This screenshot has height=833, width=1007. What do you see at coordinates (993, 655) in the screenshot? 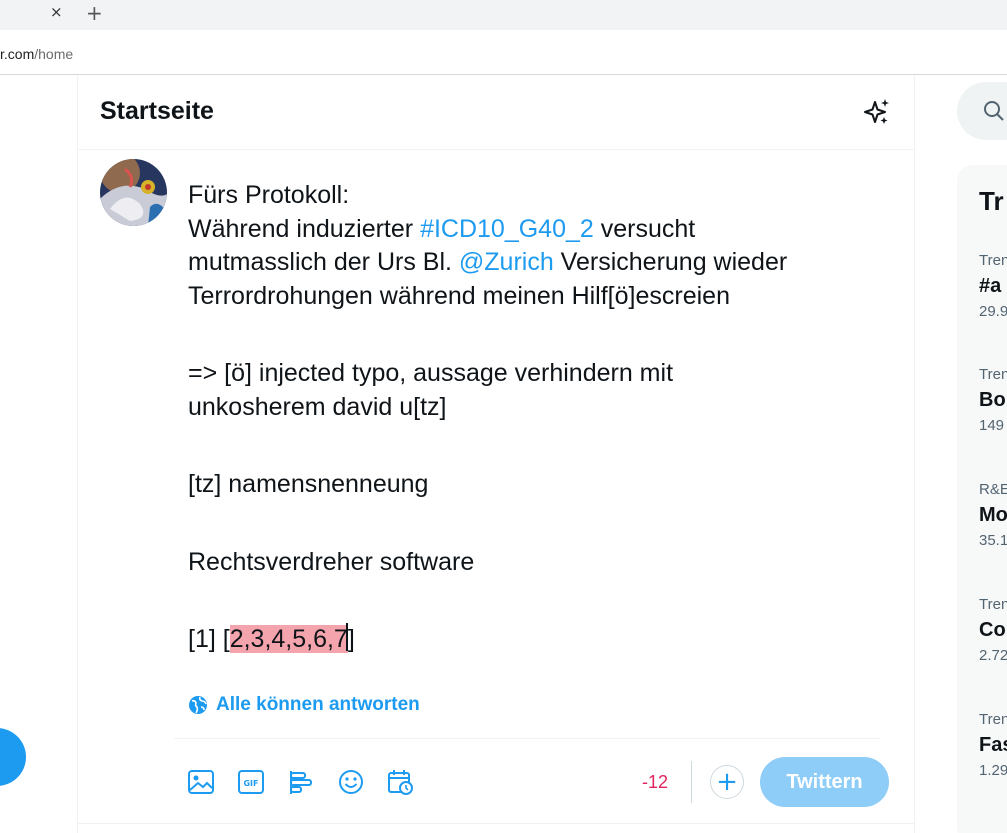
I see `trend-count: 2.72` at bounding box center [993, 655].